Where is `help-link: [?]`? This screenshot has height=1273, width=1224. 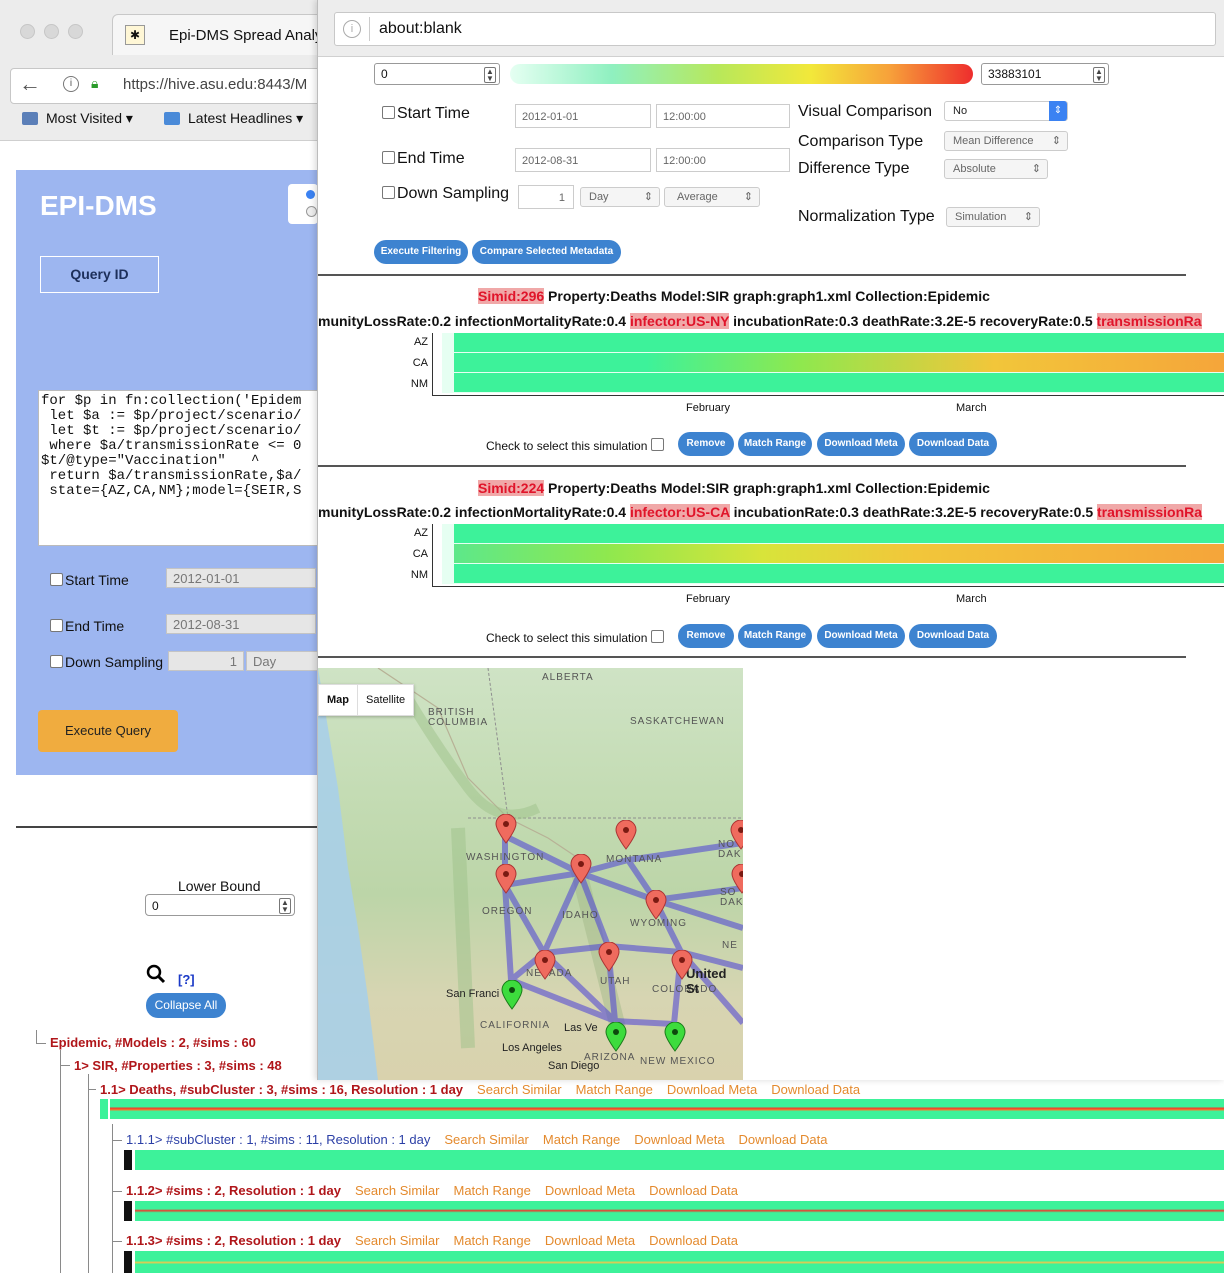 help-link: [?] is located at coordinates (186, 979).